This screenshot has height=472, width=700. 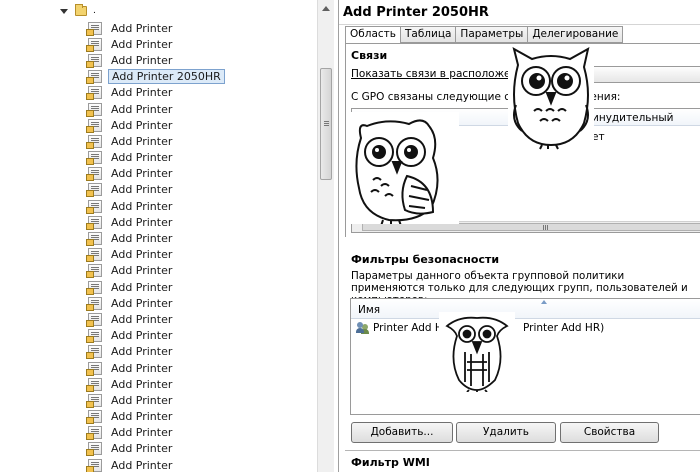 What do you see at coordinates (506, 432) in the screenshot?
I see `remove-button: Удалить` at bounding box center [506, 432].